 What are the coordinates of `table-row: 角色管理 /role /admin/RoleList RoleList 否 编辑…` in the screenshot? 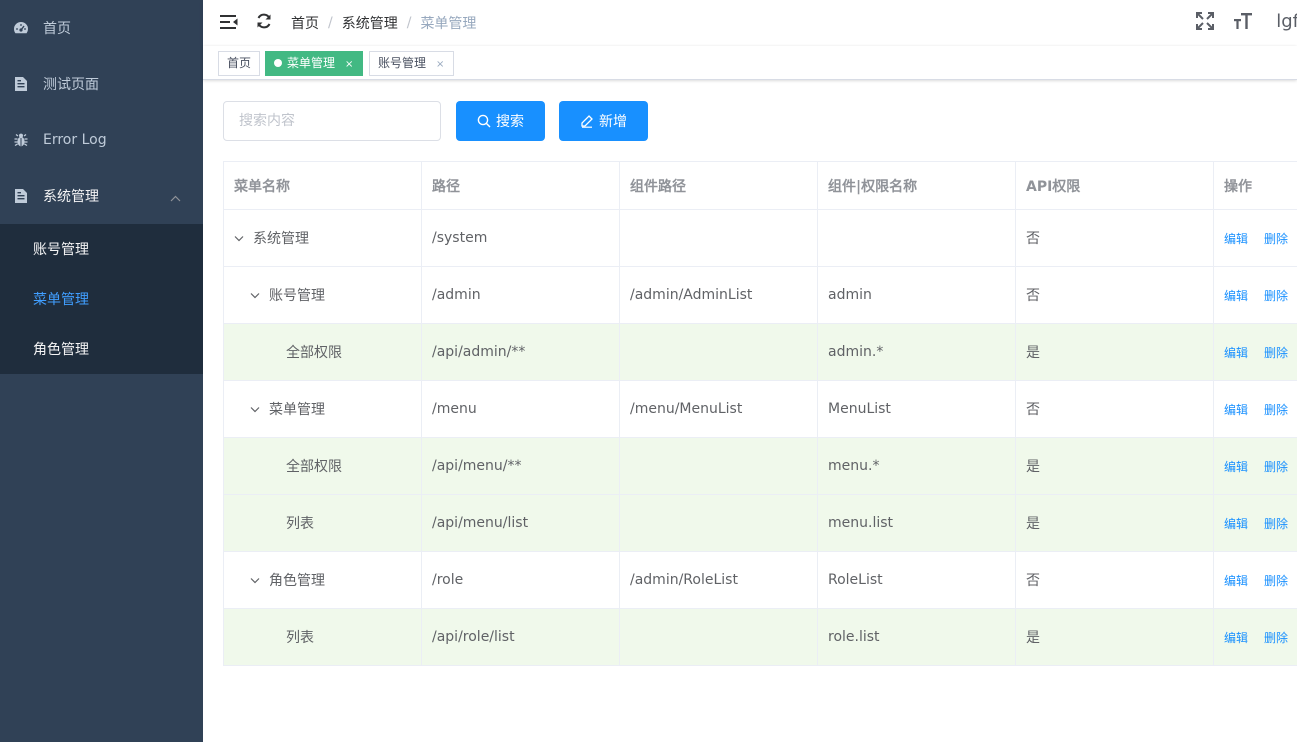 It's located at (760, 580).